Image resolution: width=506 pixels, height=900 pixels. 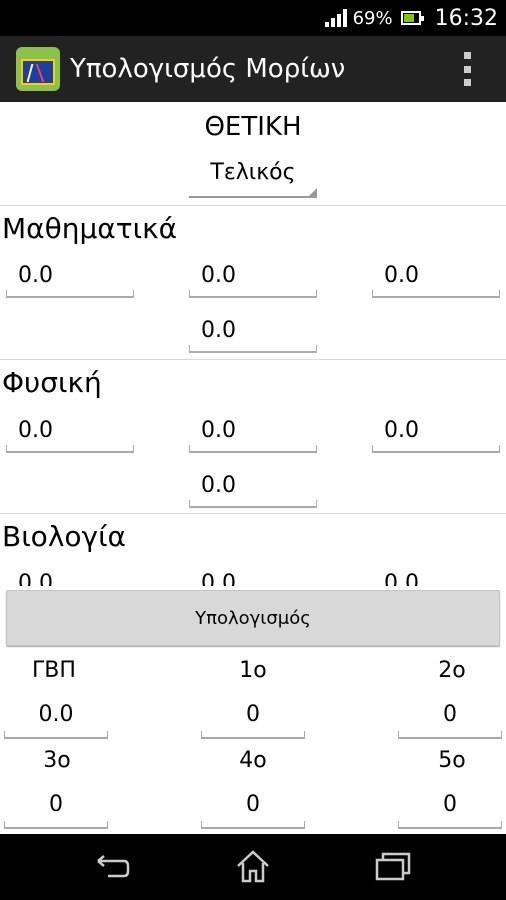 What do you see at coordinates (436, 577) in the screenshot?
I see `biology-grade-field-3: 0.0` at bounding box center [436, 577].